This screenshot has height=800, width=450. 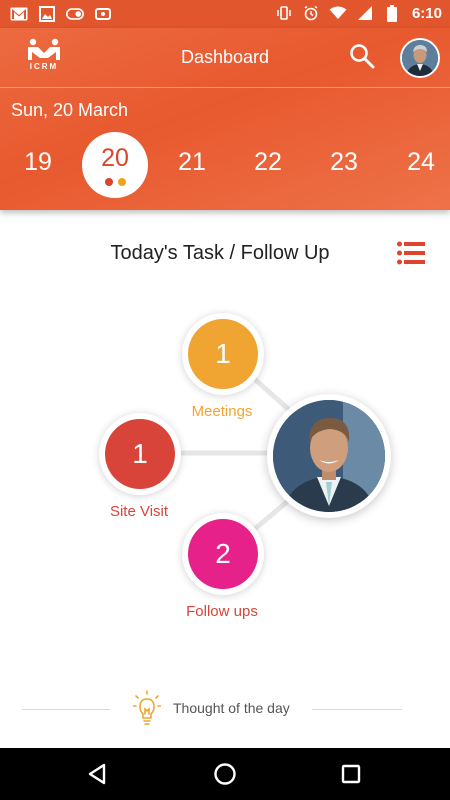 What do you see at coordinates (231, 708) in the screenshot?
I see `thought-label: Thought of the day` at bounding box center [231, 708].